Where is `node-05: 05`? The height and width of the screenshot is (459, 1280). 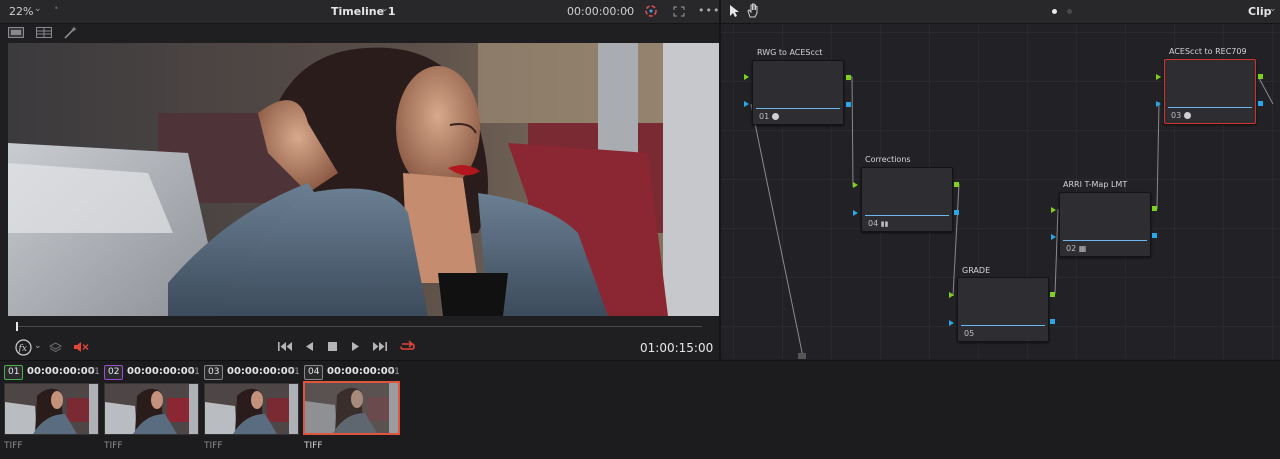
node-05: 05 is located at coordinates (1003, 309).